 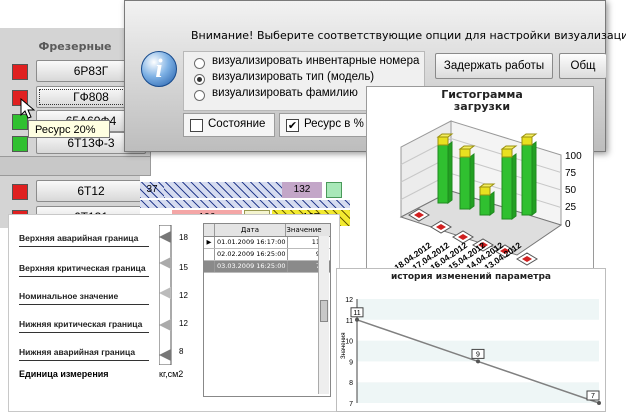 What do you see at coordinates (349, 321) in the screenshot?
I see `history-y-tick: 11` at bounding box center [349, 321].